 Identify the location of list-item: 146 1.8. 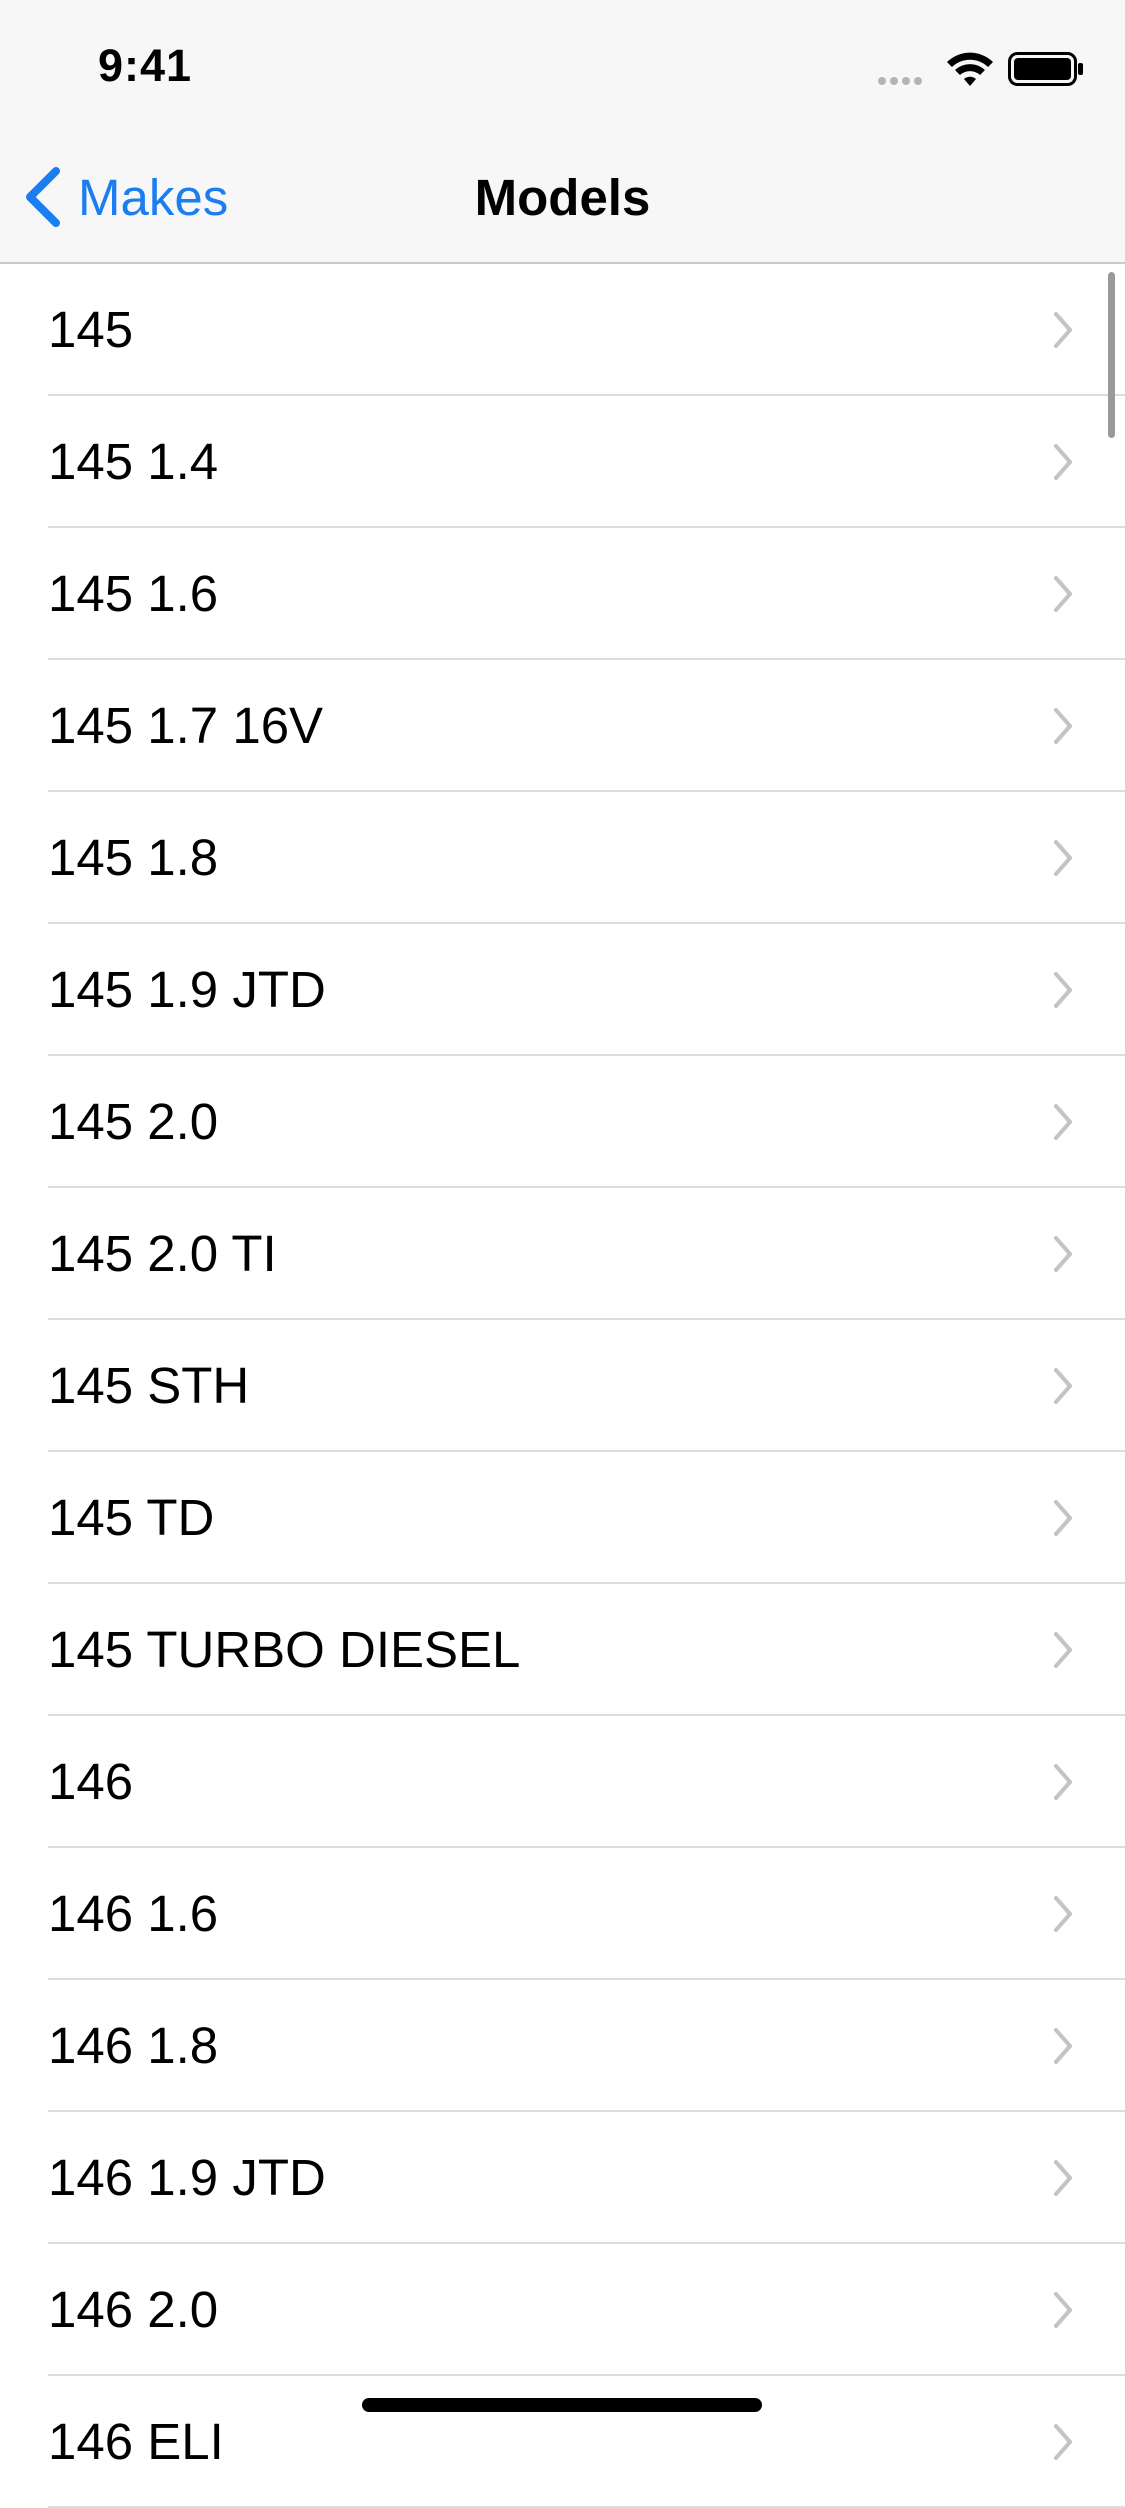
(562, 2046).